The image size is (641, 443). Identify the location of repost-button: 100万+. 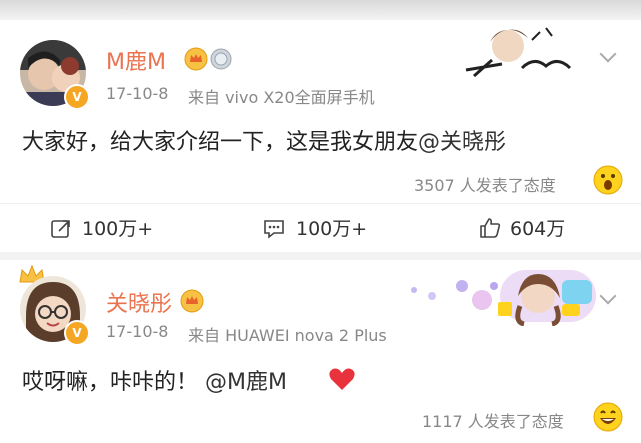
(115, 228).